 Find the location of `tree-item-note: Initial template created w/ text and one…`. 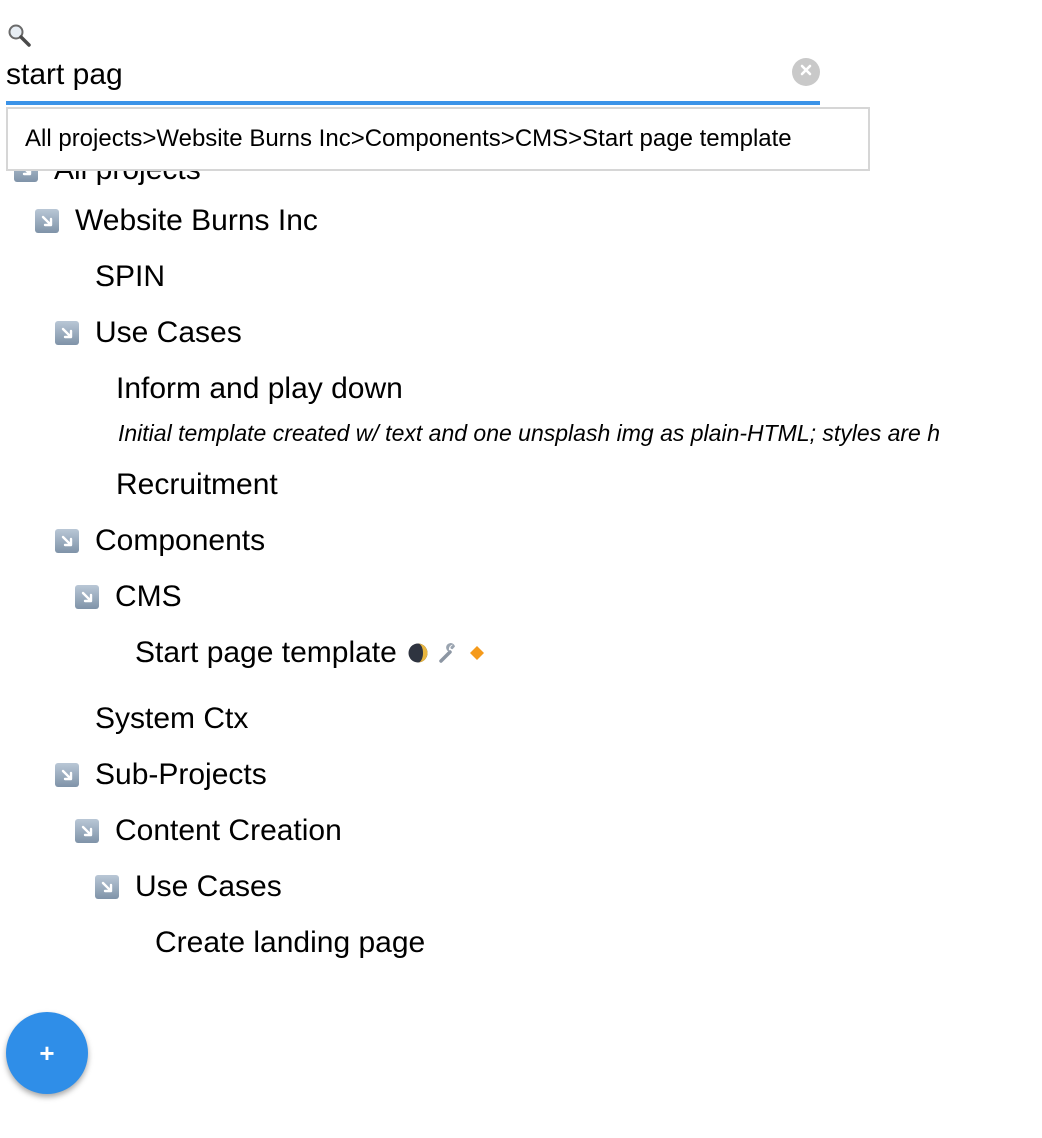

tree-item-note: Initial template created w/ text and one… is located at coordinates (529, 433).